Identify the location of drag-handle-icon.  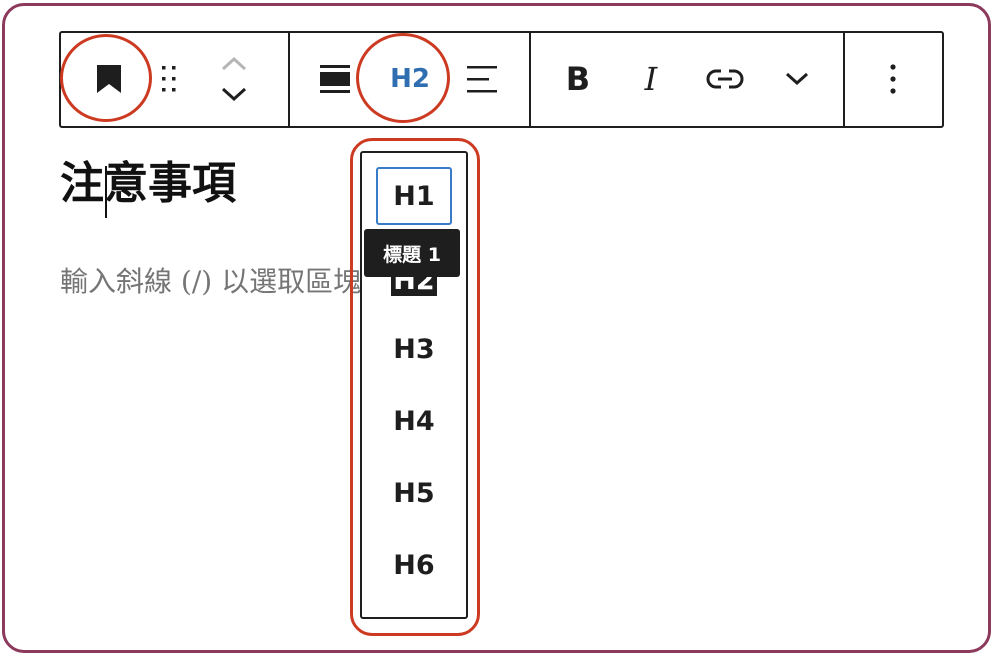
(169, 79).